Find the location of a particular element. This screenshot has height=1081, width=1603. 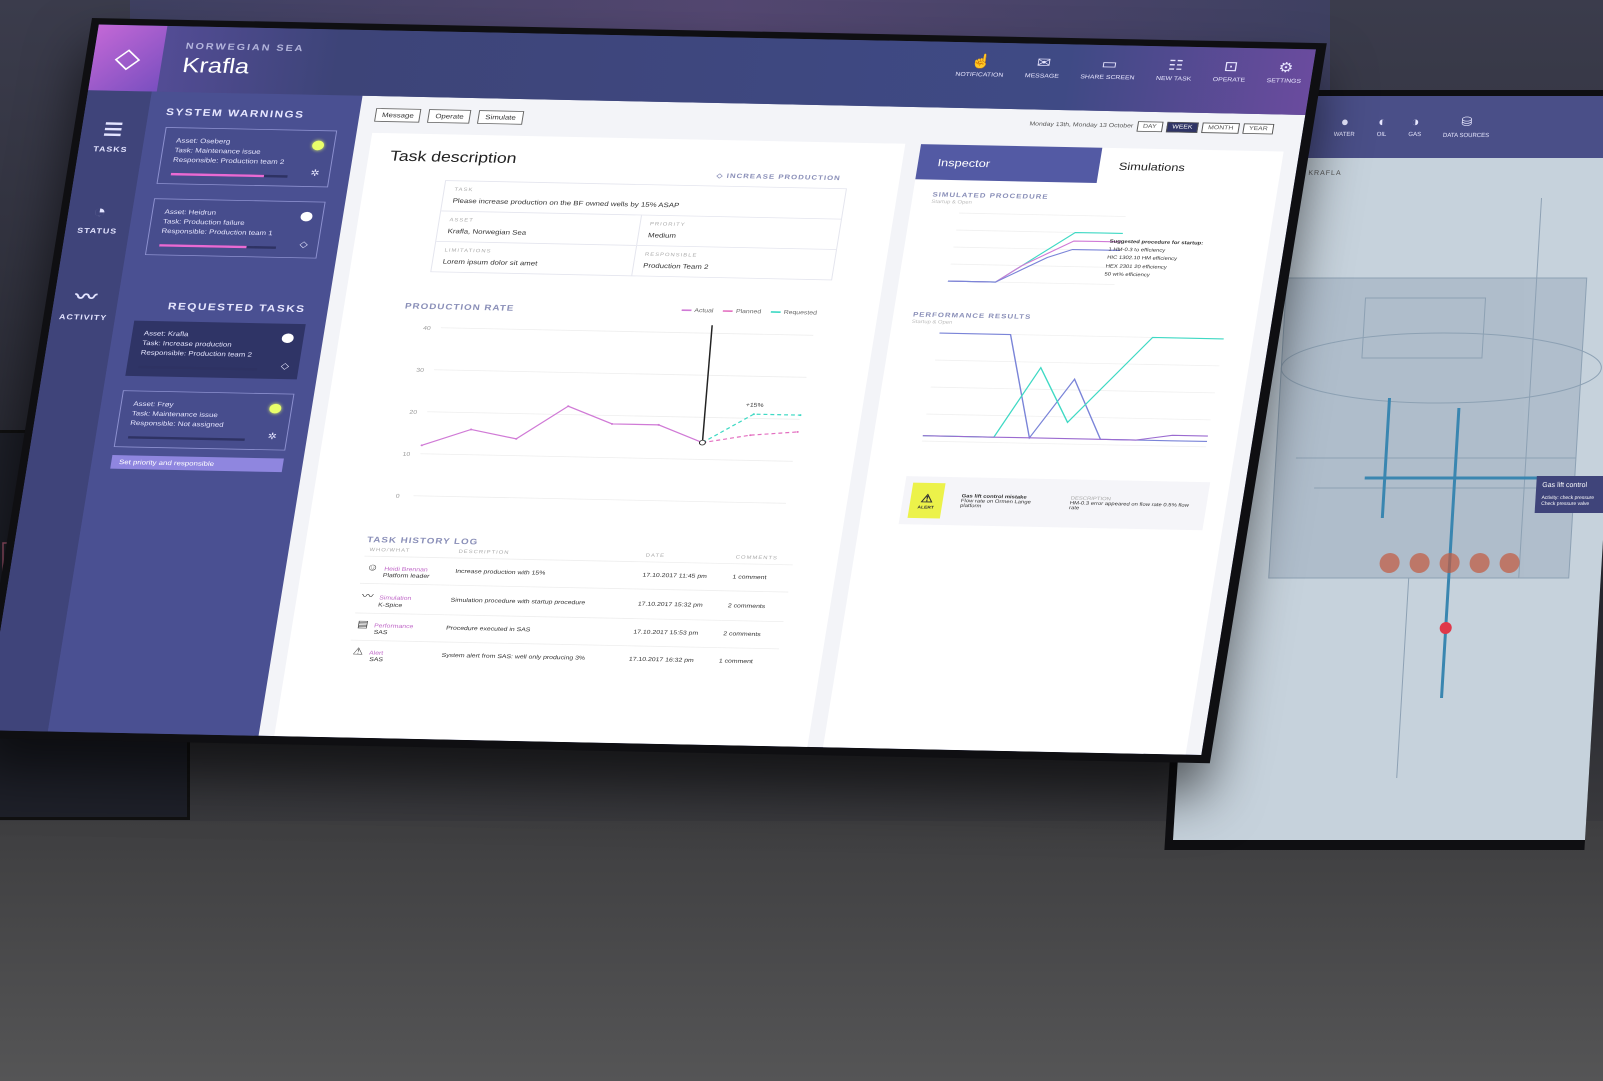

y-tick-label: 10 is located at coordinates (406, 454).